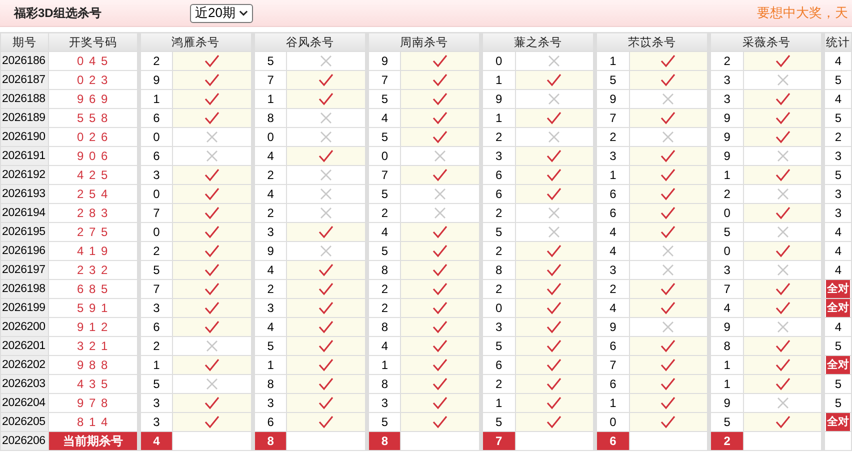 This screenshot has height=457, width=852. I want to click on current-kill-number: 6, so click(612, 441).